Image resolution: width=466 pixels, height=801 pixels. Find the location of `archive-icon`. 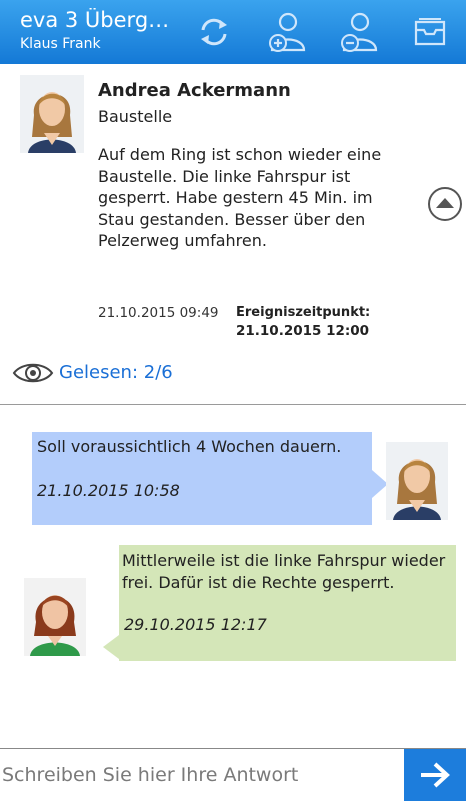

archive-icon is located at coordinates (430, 32).